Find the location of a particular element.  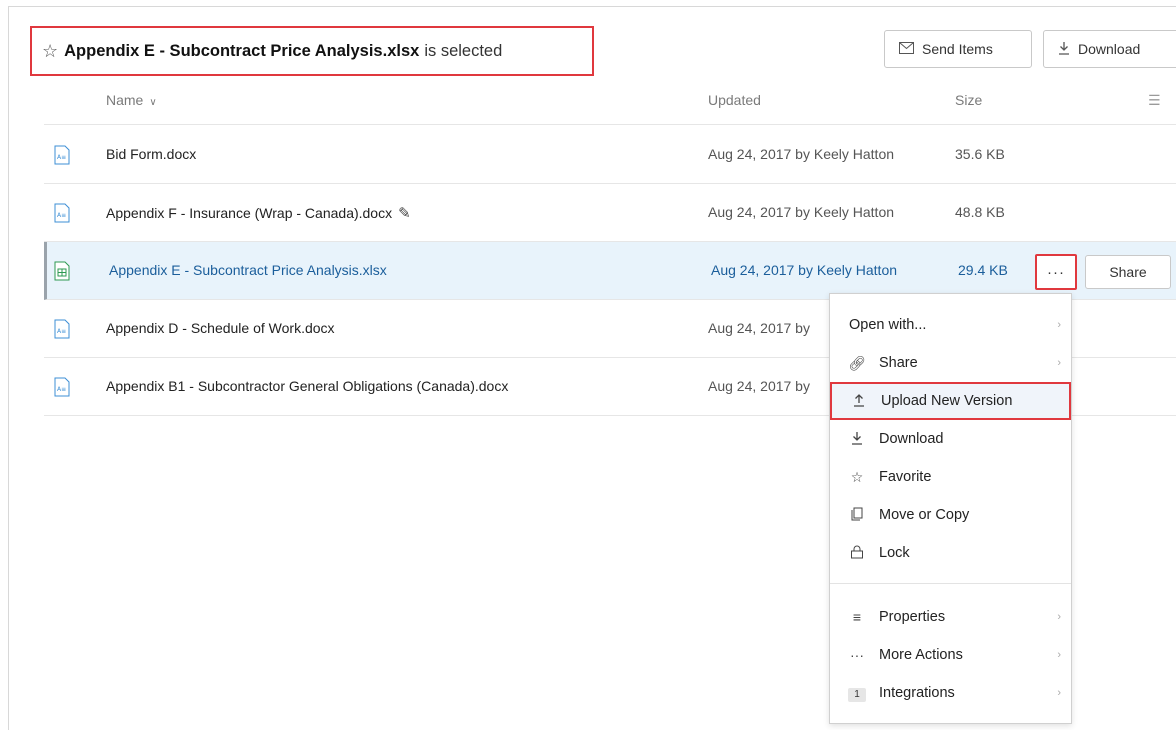

file-size: 29.4 KB is located at coordinates (983, 270).